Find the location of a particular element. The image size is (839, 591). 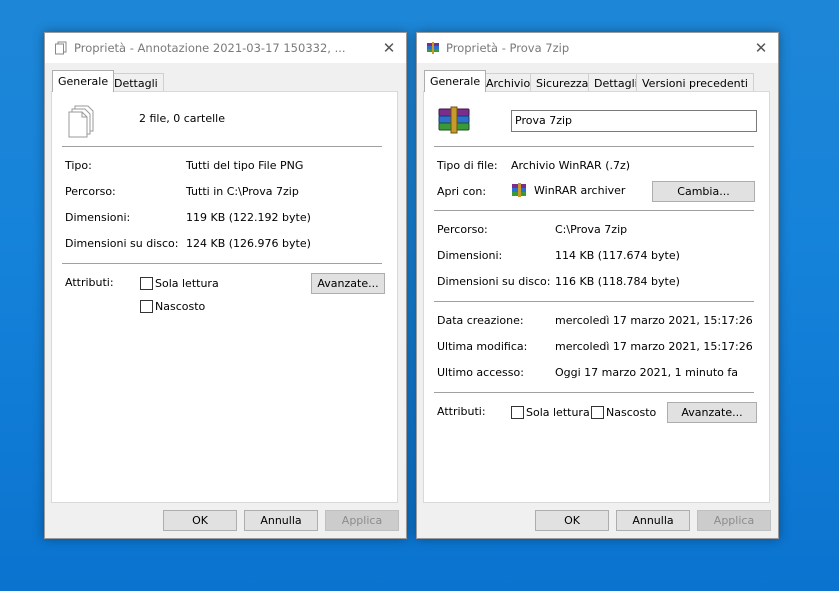

type-value: Tutti del tipo File PNG is located at coordinates (245, 165).